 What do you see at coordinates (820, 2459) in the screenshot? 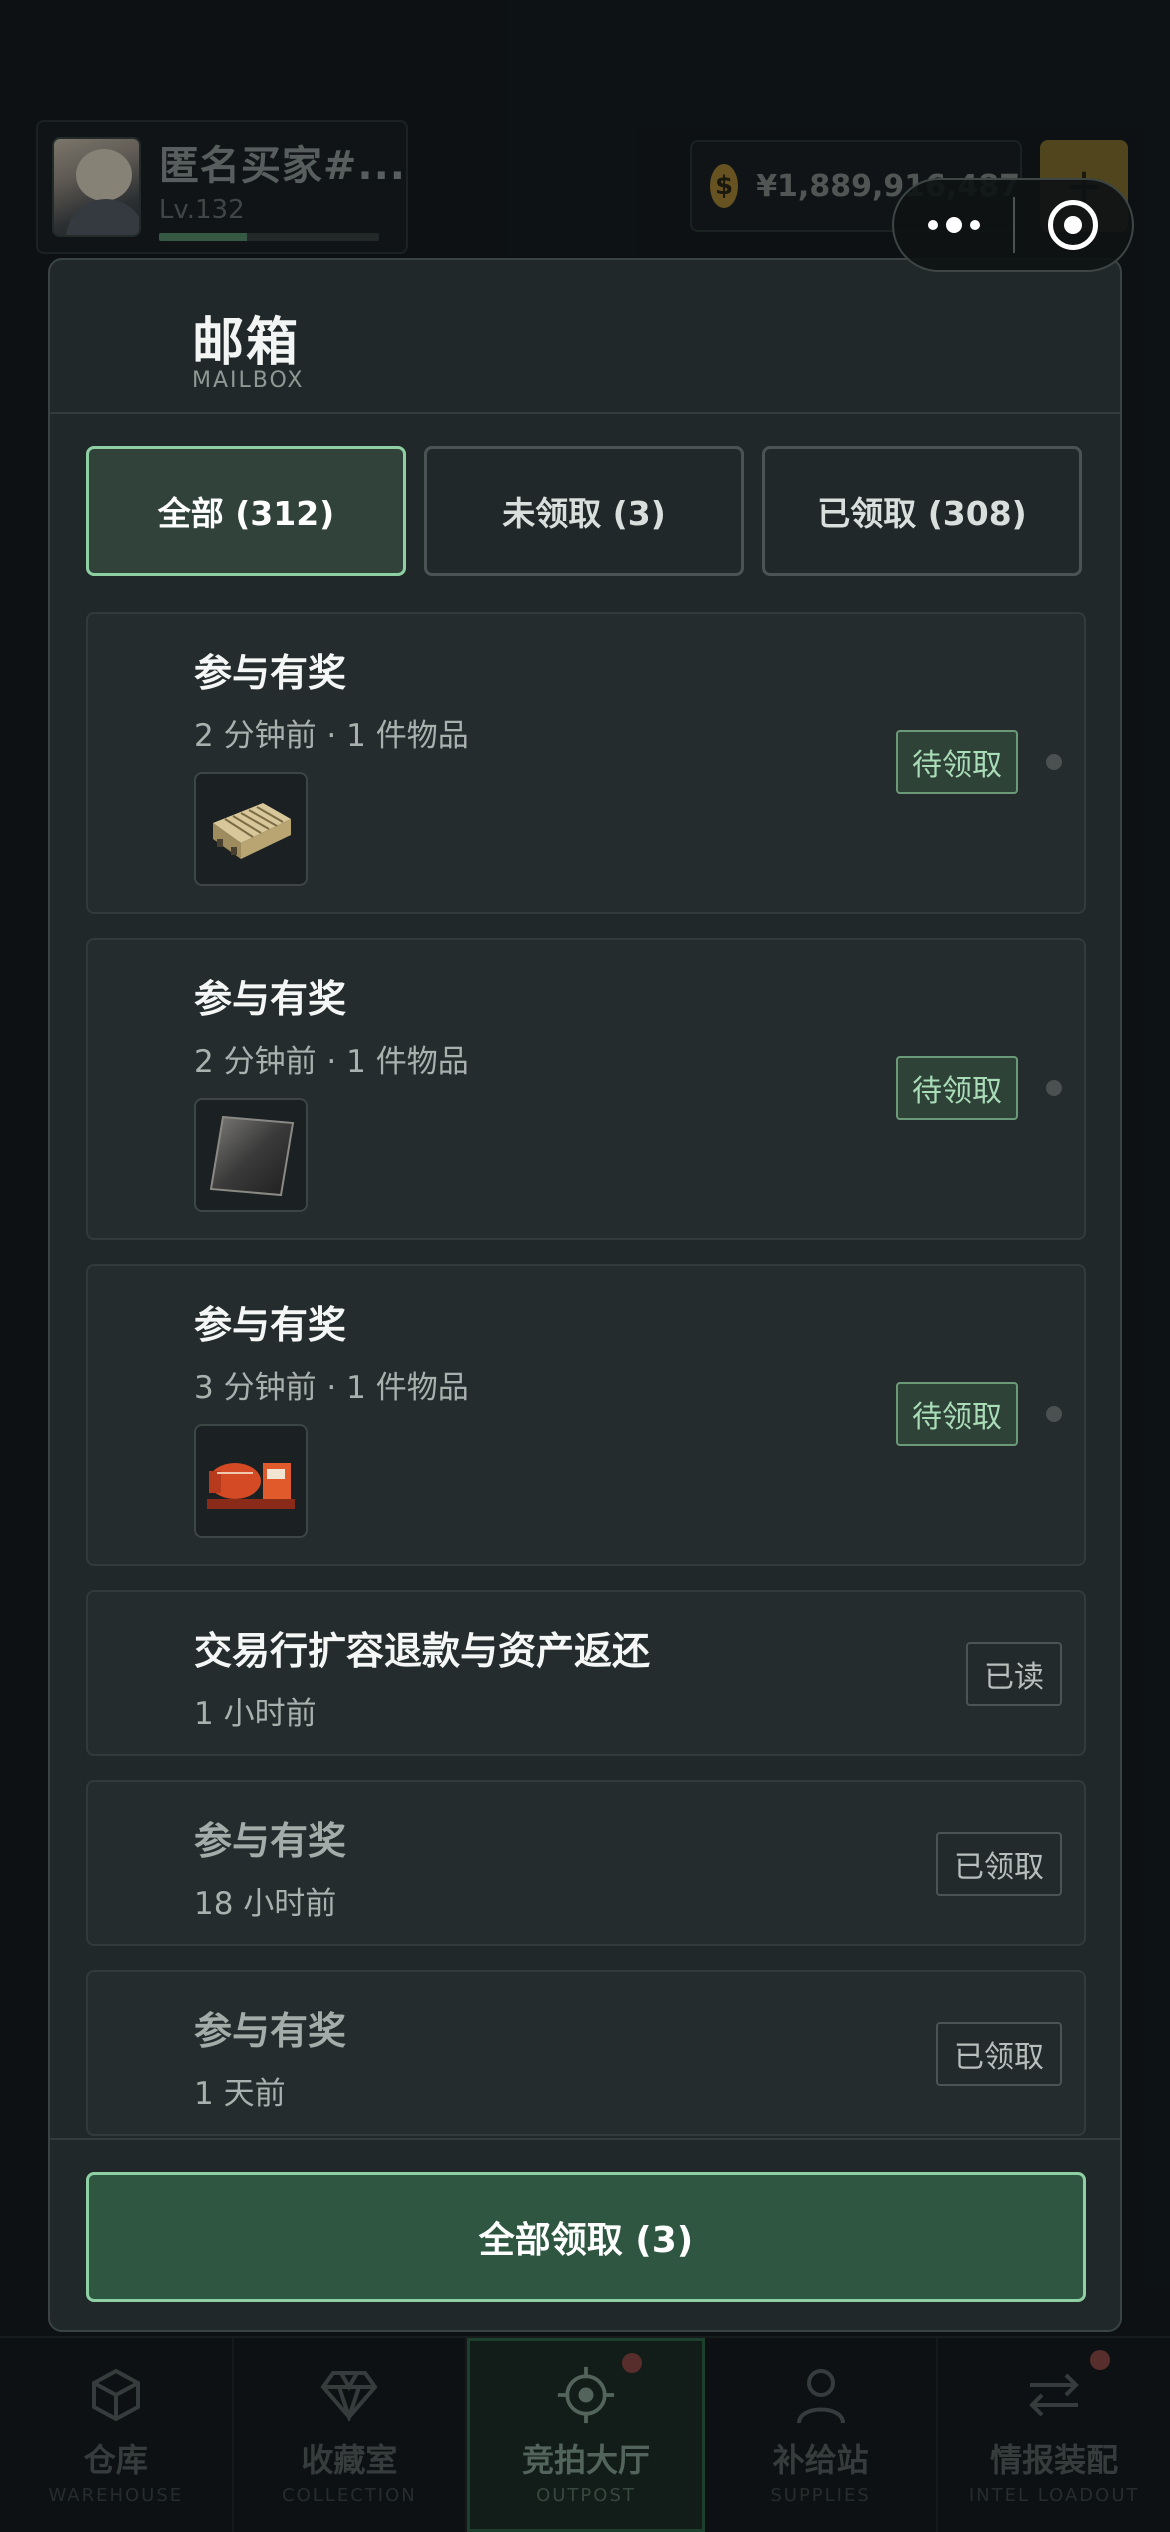
I see `nav-label: 补给站` at bounding box center [820, 2459].